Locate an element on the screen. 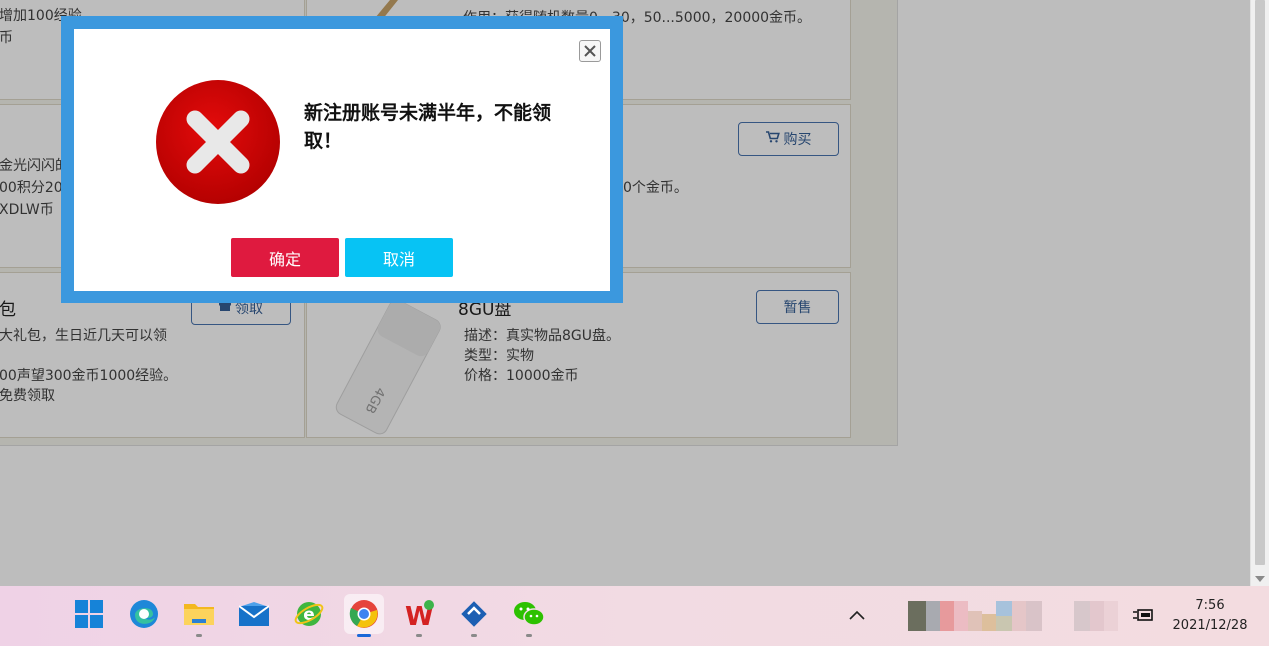 The height and width of the screenshot is (646, 1269). taskbar: e W 7:56 2021/12/28 is located at coordinates (634, 616).